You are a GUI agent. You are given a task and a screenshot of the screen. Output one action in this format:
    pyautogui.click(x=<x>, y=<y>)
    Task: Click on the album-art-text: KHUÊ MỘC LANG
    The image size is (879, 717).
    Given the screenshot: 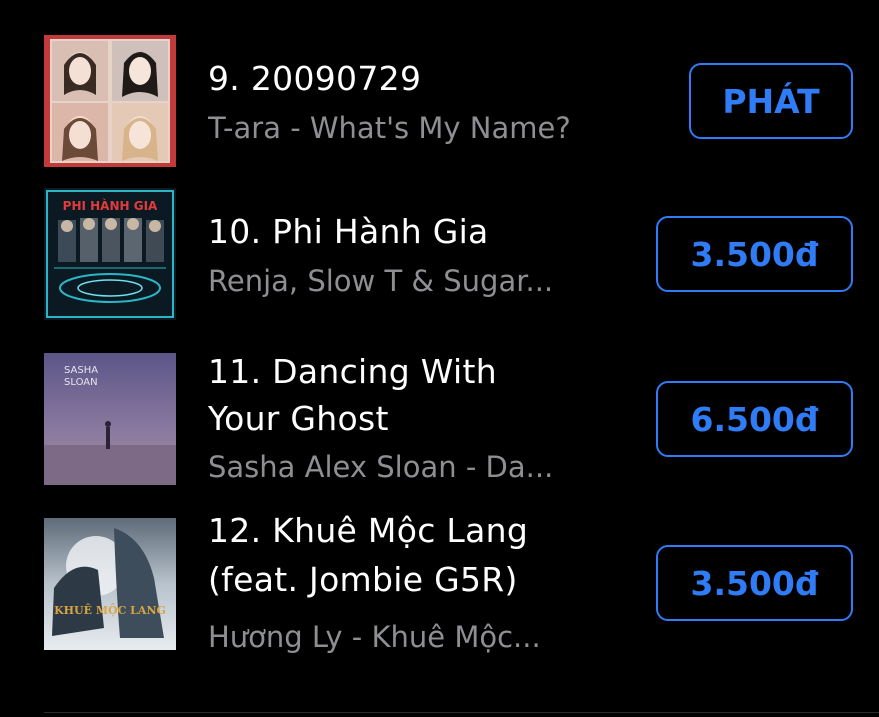 What is the action you would take?
    pyautogui.click(x=110, y=609)
    